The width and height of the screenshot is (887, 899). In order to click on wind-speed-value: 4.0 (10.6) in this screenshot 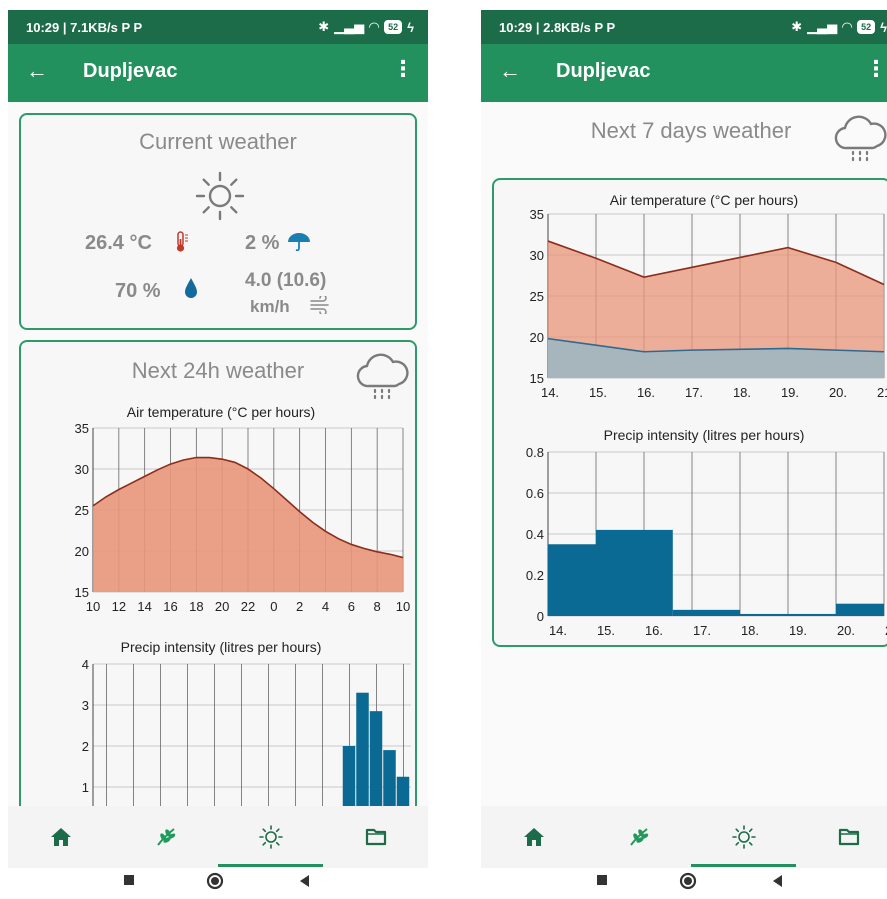, I will do `click(286, 280)`.